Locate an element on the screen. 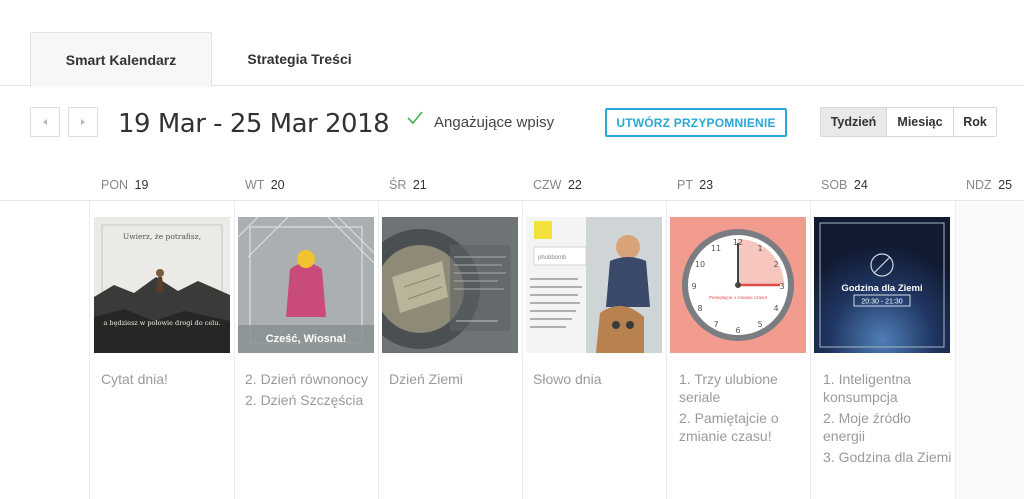 The width and height of the screenshot is (1024, 499). event-item: Słowo dnia is located at coordinates (598, 379).